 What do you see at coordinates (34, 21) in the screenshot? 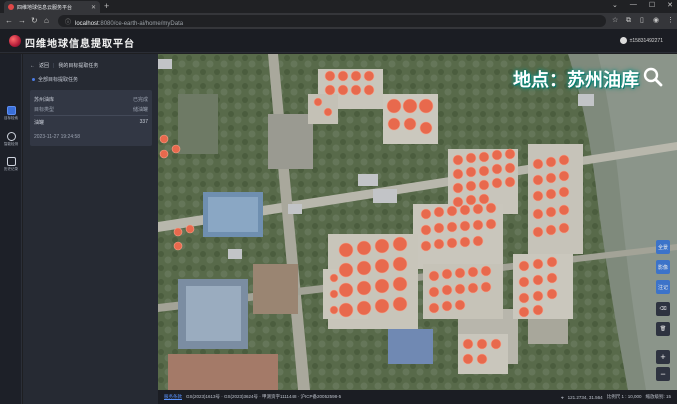
I see `reload-icon: ↻` at bounding box center [34, 21].